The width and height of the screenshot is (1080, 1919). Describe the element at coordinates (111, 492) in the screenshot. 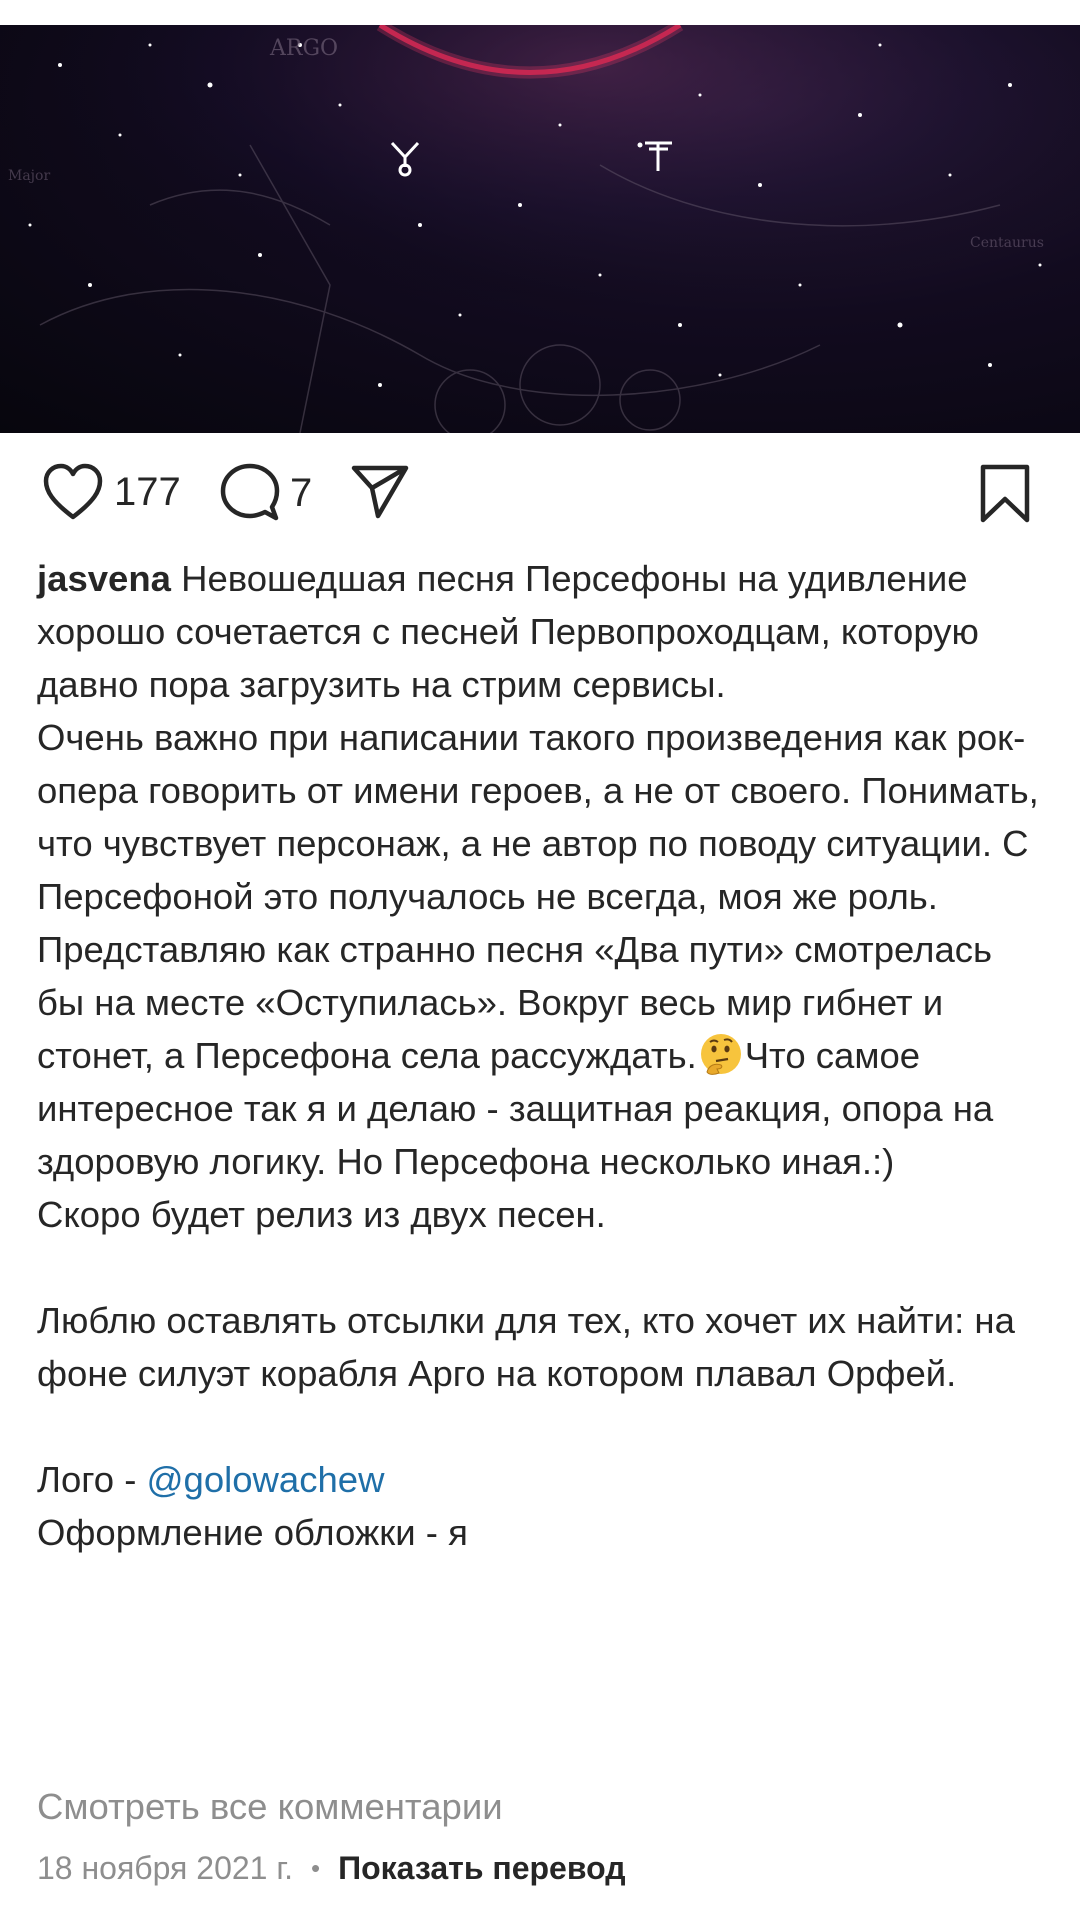

I see `like-button: 177` at that location.